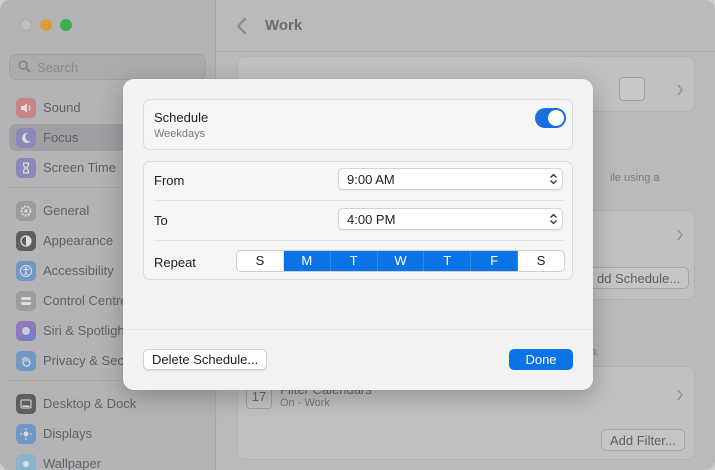 The image size is (715, 470). I want to click on to-time-field: 4:00 PM, so click(450, 219).